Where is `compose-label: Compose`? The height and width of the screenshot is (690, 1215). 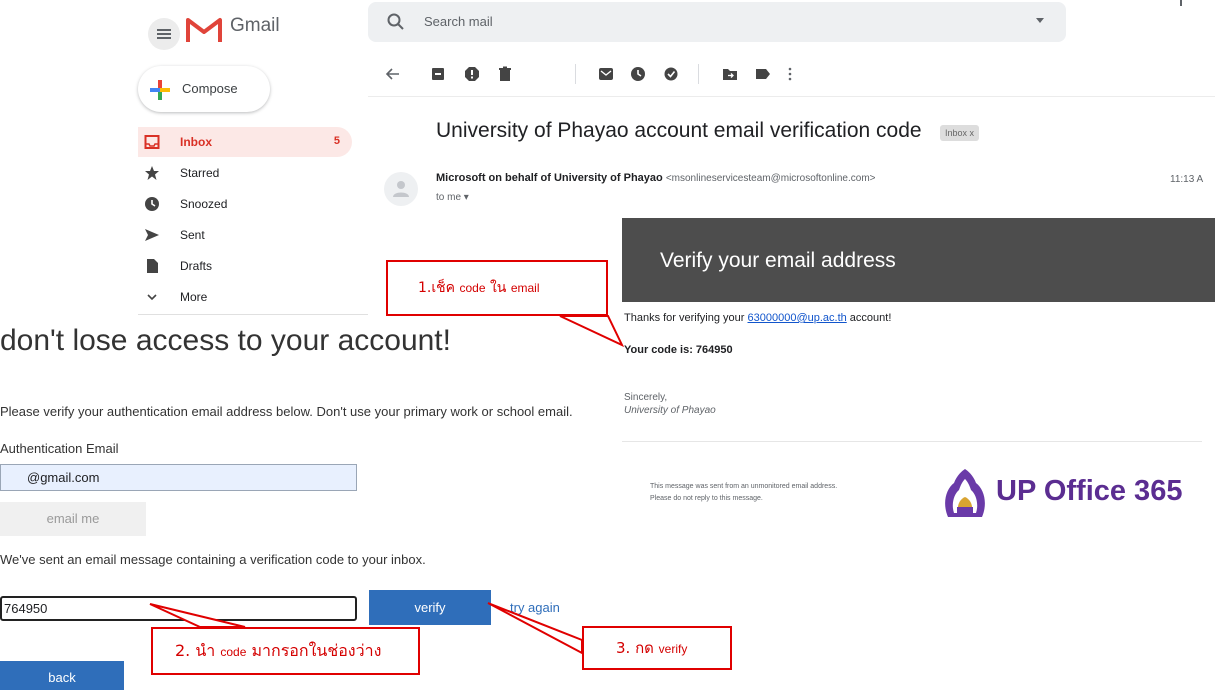 compose-label: Compose is located at coordinates (210, 88).